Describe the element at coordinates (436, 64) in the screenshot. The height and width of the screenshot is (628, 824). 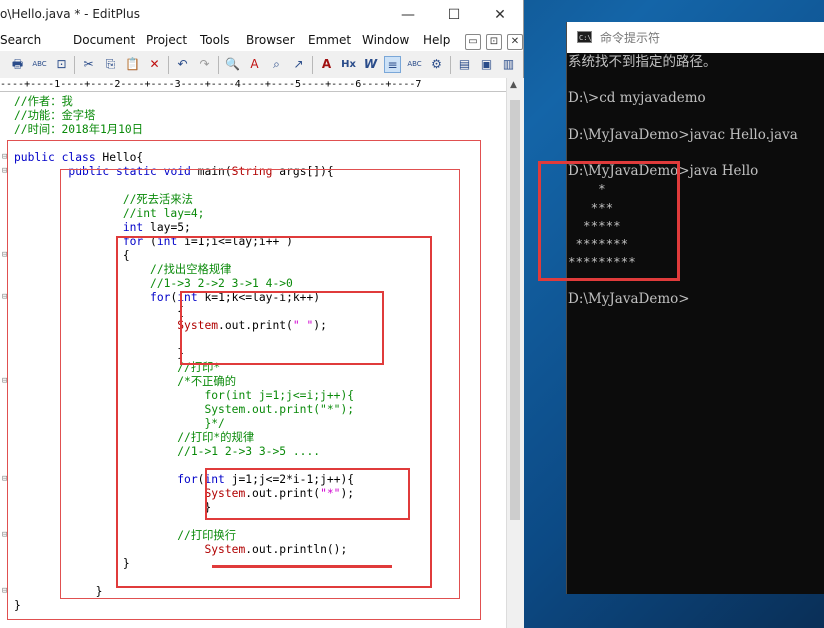
I see `settings-icon: ⚙` at that location.